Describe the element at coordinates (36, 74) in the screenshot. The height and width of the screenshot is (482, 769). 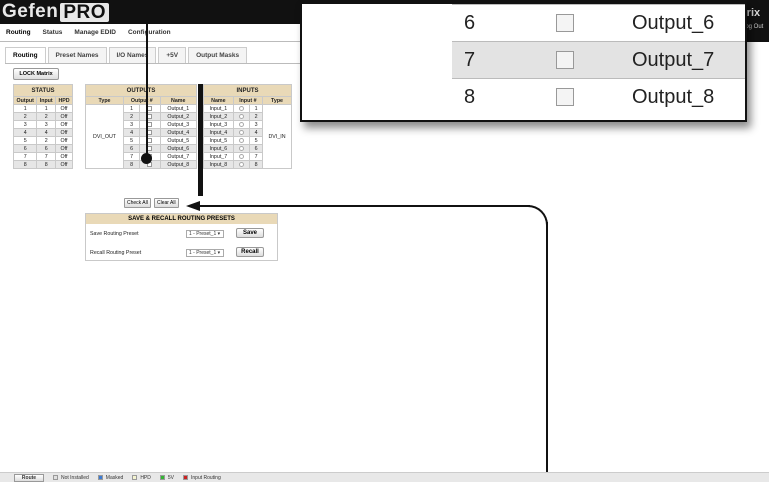
I see `lock-matrix-button: LOCK Matrix` at that location.